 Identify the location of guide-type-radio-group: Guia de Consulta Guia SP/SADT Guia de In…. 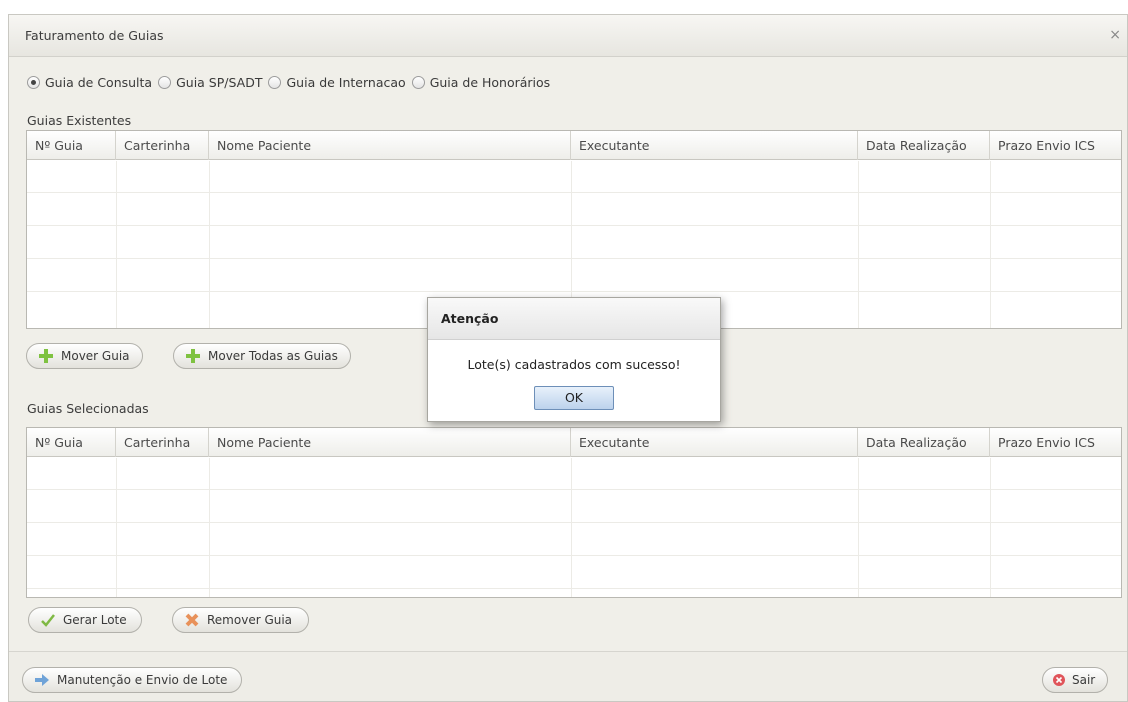
(291, 82).